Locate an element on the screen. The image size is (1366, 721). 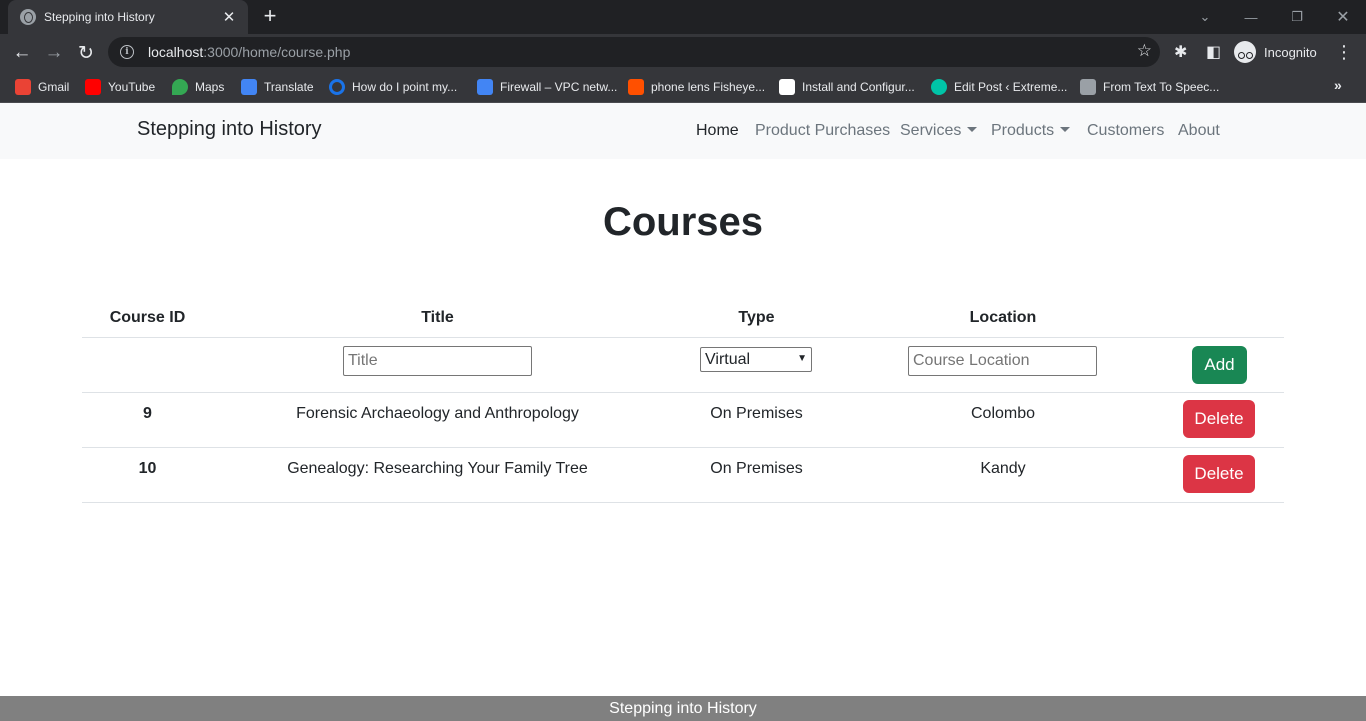
location-input is located at coordinates (1002, 361).